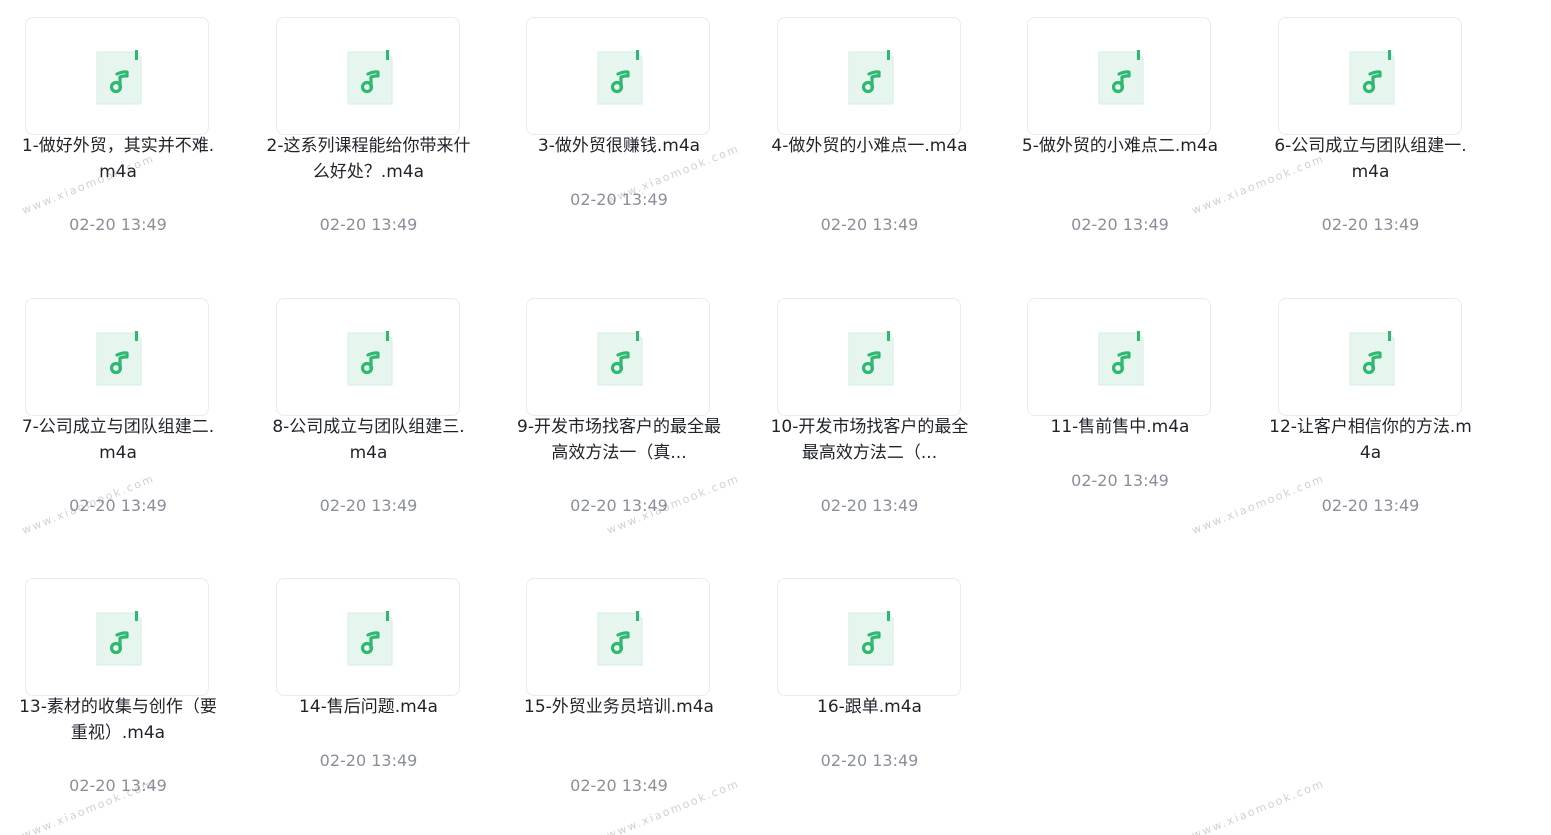 Image resolution: width=1551 pixels, height=835 pixels. I want to click on file-name: 3-做外贸很赚钱.m4a, so click(619, 146).